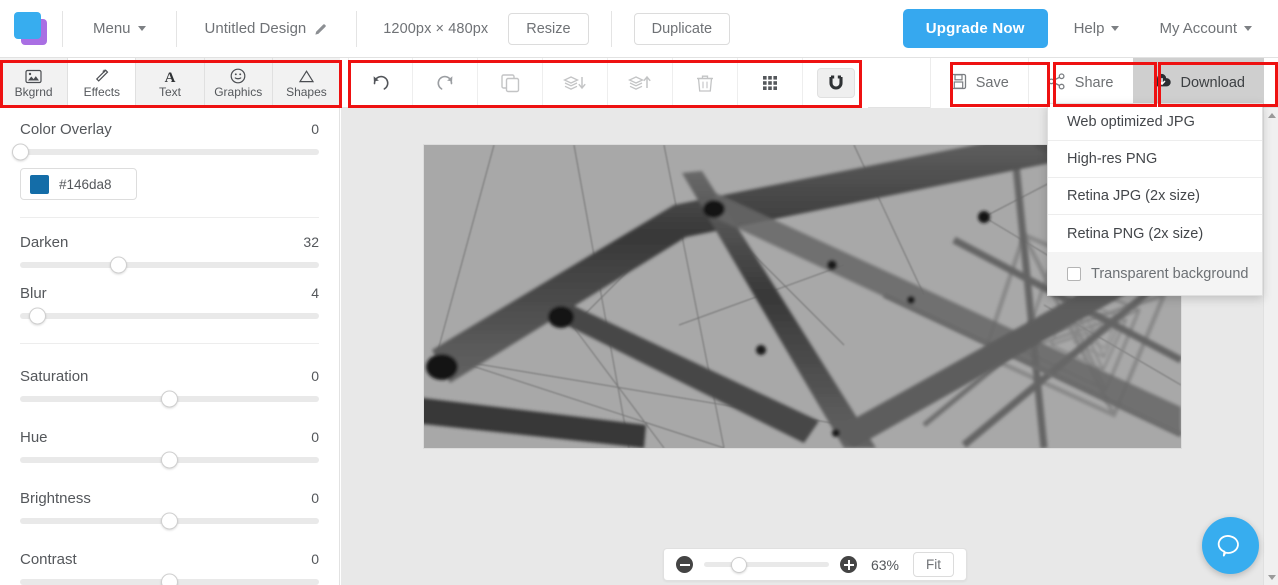 This screenshot has height=585, width=1278. What do you see at coordinates (766, 564) in the screenshot?
I see `zoom-slider` at bounding box center [766, 564].